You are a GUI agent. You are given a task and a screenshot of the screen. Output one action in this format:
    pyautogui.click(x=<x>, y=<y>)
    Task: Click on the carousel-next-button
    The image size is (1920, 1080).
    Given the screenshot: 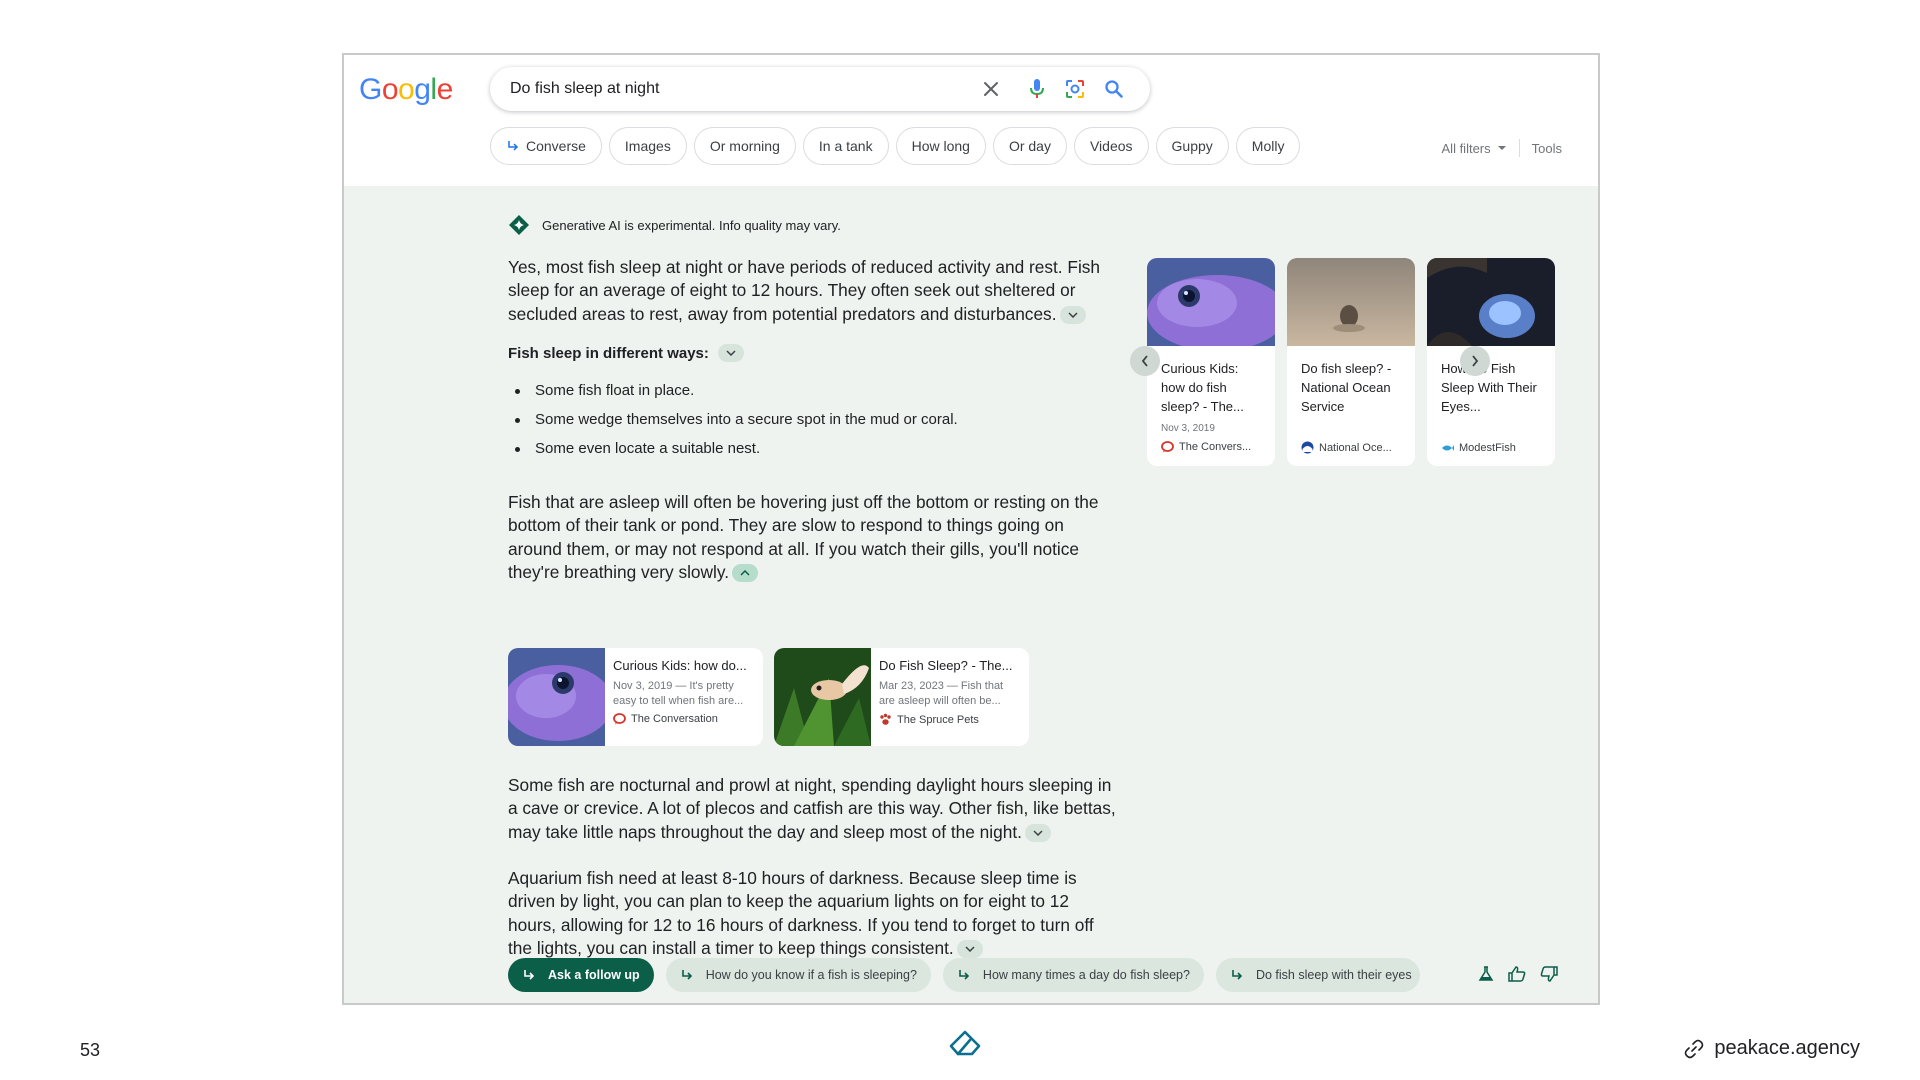 What is the action you would take?
    pyautogui.click(x=1475, y=361)
    